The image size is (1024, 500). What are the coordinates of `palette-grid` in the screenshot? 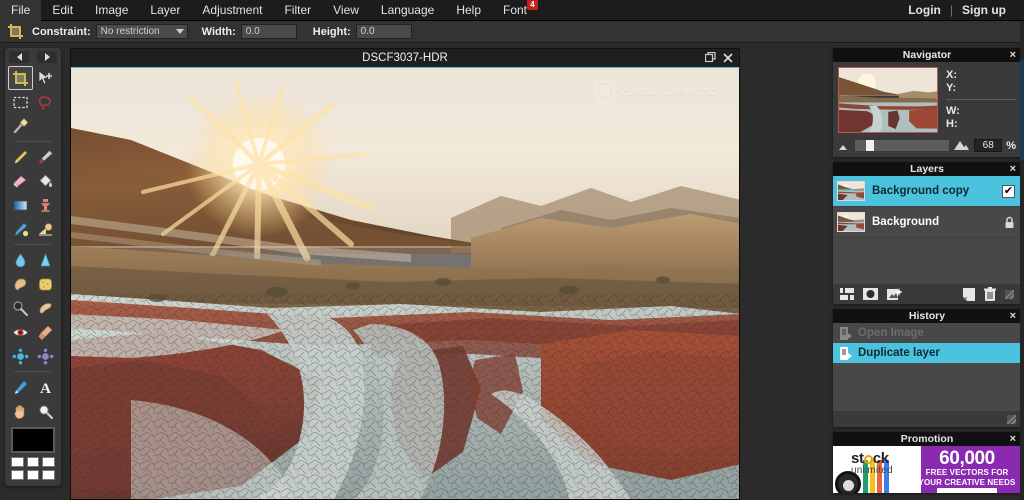 It's located at (33, 468).